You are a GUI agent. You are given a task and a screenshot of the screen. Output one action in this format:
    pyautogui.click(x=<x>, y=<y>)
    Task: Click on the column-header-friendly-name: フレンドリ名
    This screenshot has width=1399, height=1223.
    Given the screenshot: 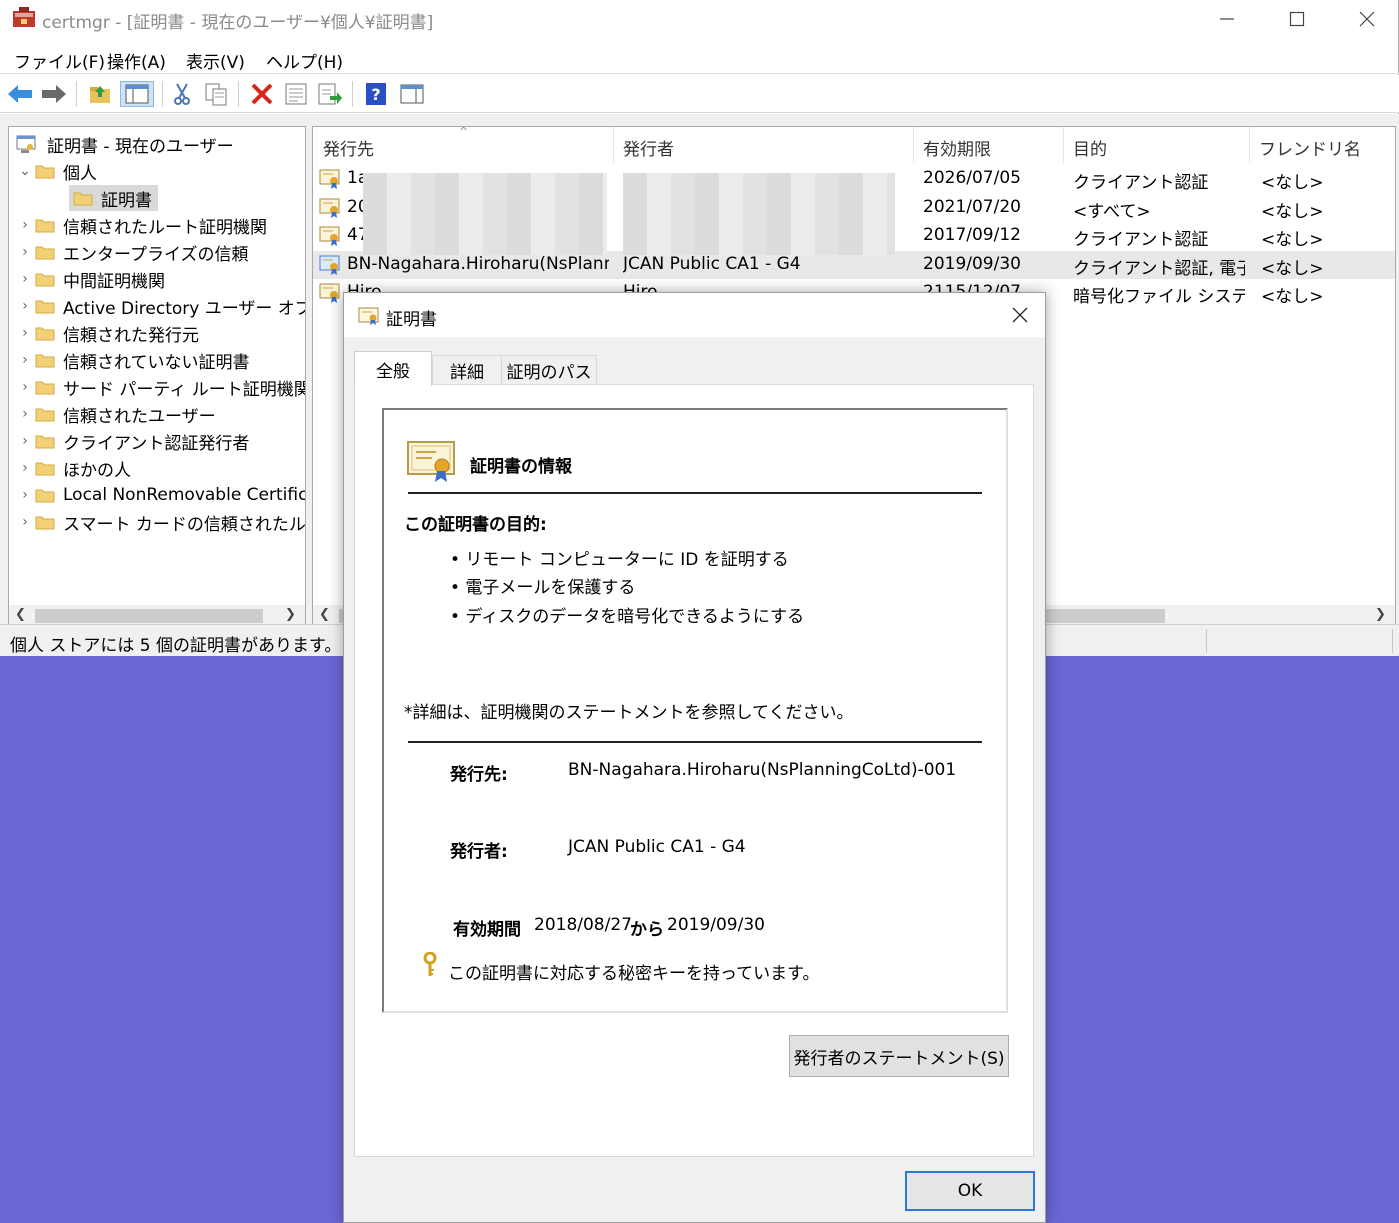 What is the action you would take?
    pyautogui.click(x=1310, y=147)
    